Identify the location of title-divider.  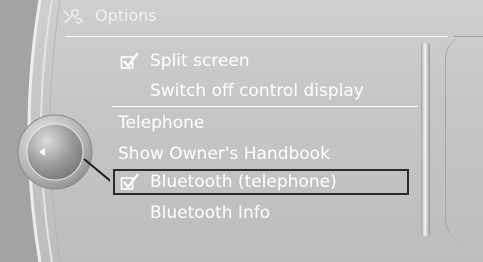
(257, 36).